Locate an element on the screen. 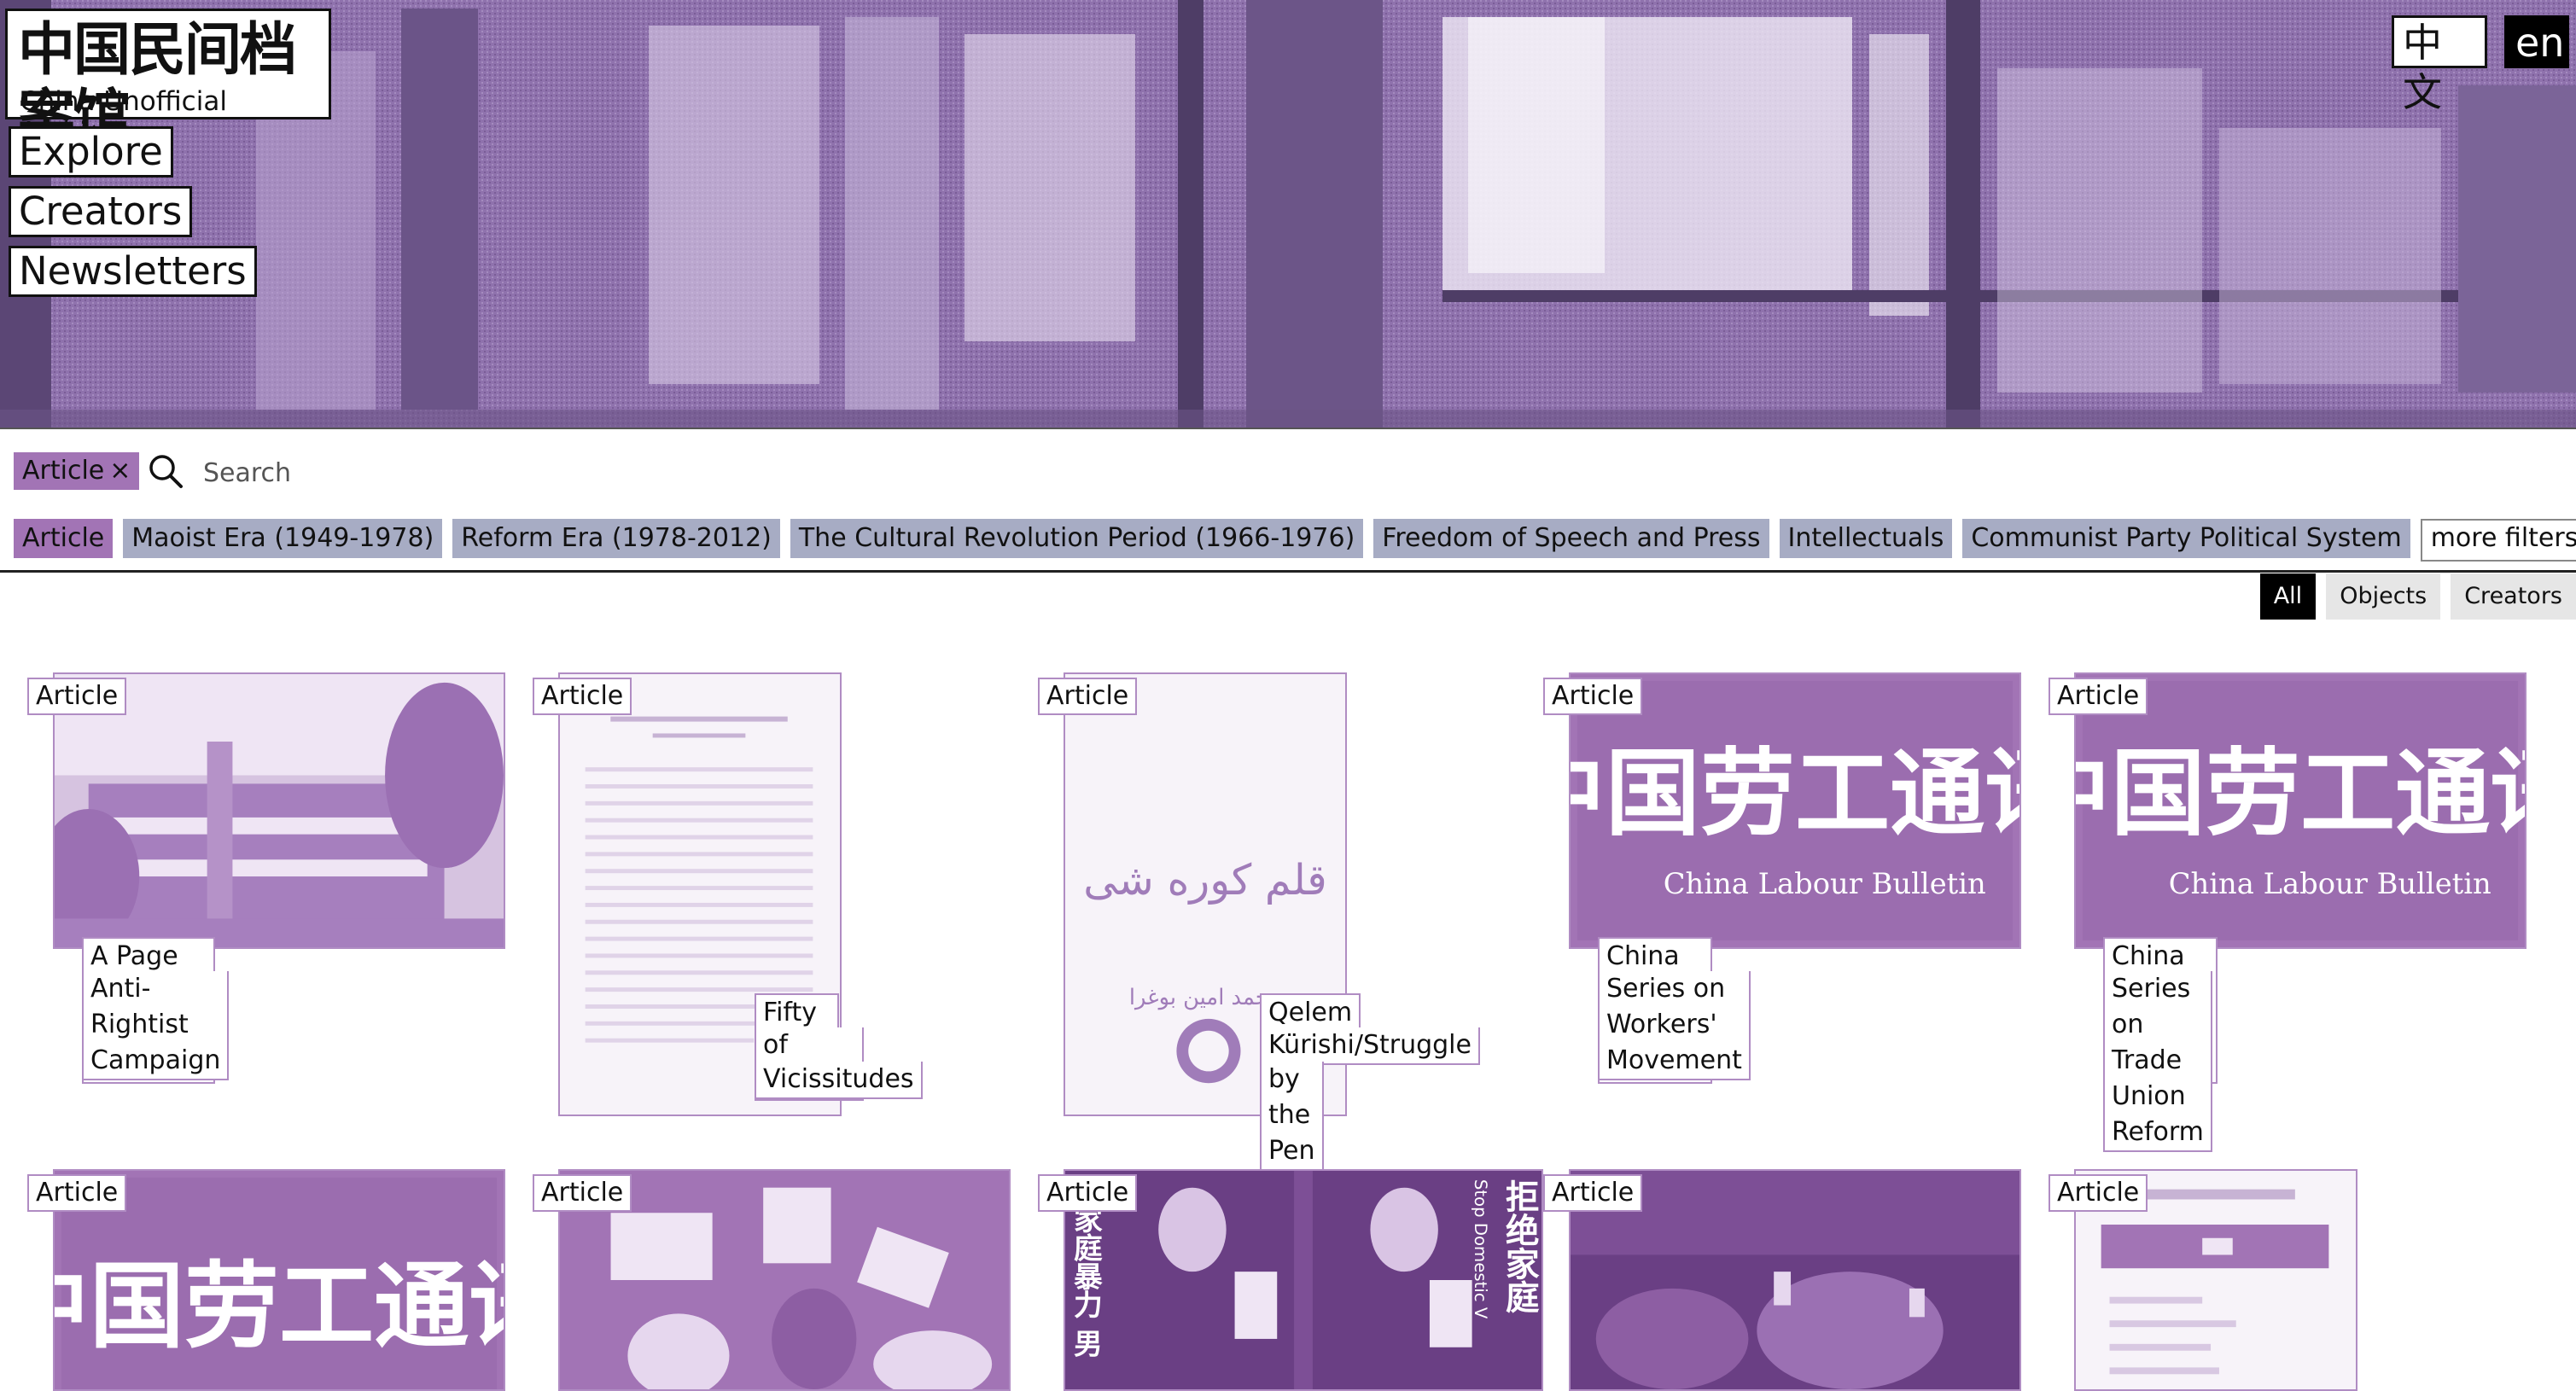 This screenshot has height=1391, width=2576. filter-chip-intellectuals: Intellectuals is located at coordinates (1866, 538).